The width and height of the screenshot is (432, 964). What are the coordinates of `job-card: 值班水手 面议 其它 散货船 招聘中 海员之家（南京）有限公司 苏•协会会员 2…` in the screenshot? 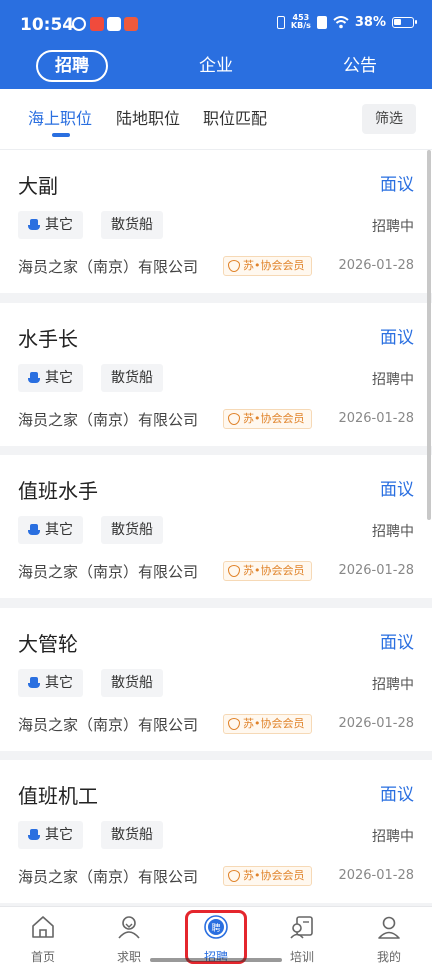 It's located at (216, 526).